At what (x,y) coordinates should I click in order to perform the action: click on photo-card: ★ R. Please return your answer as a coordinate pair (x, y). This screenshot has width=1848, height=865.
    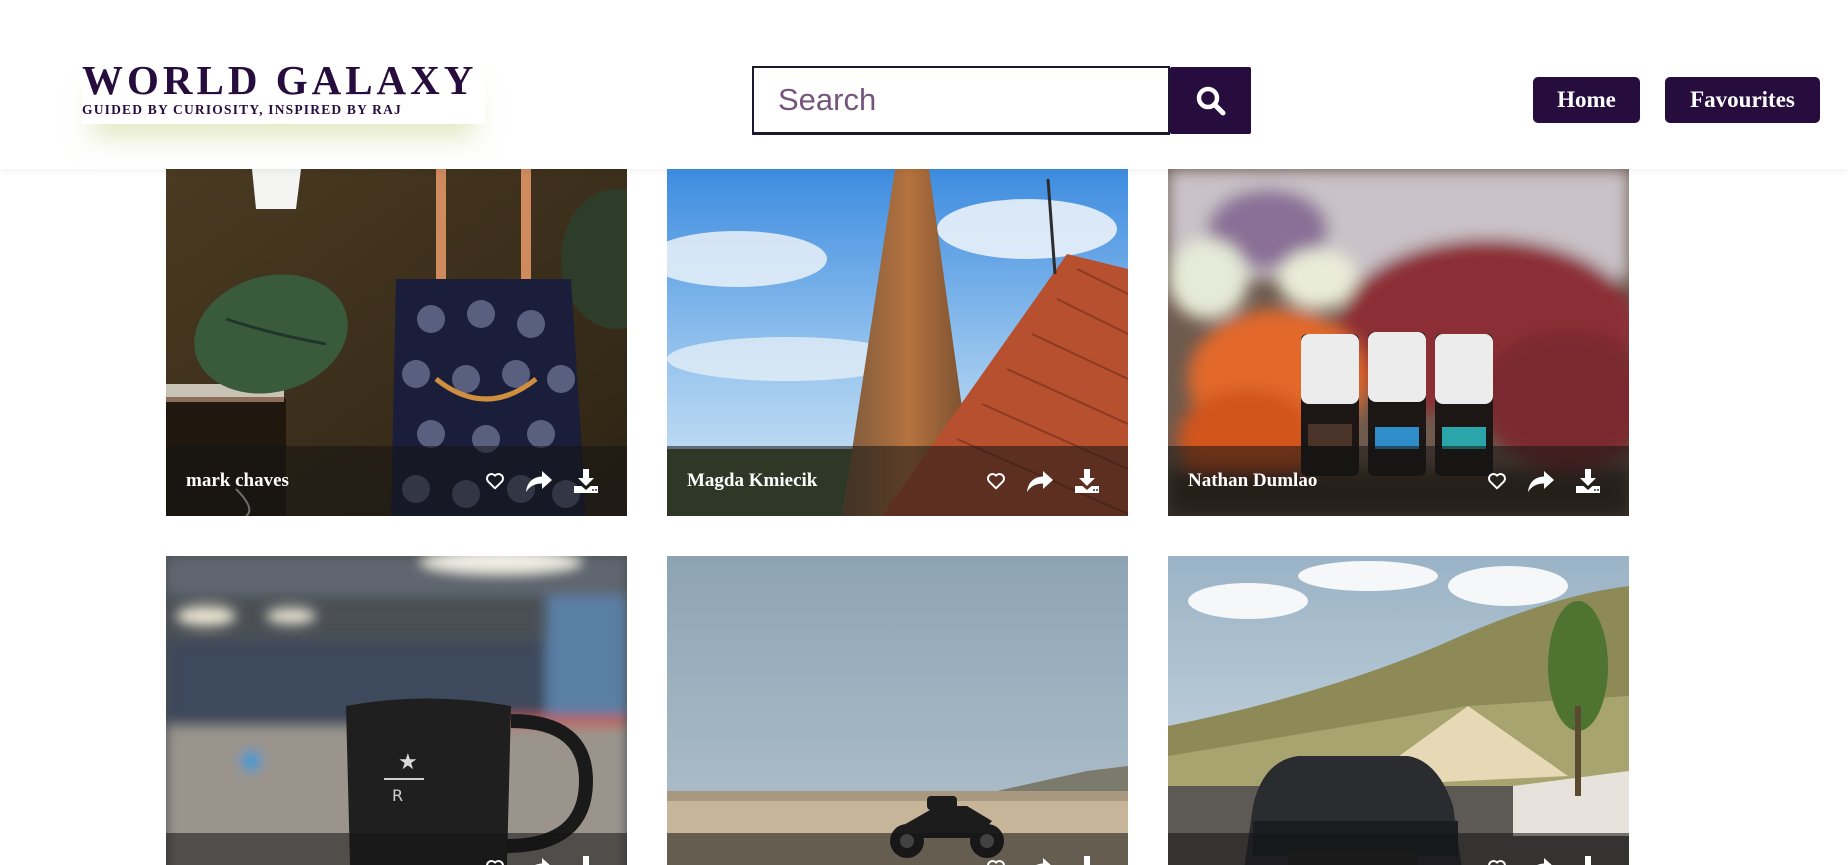
    Looking at the image, I should click on (396, 710).